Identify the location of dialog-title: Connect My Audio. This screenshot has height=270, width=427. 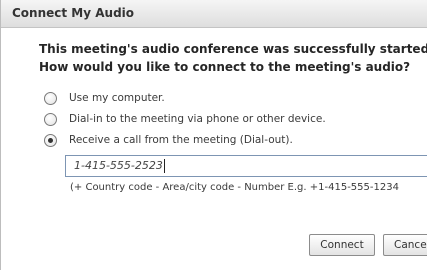
(73, 13).